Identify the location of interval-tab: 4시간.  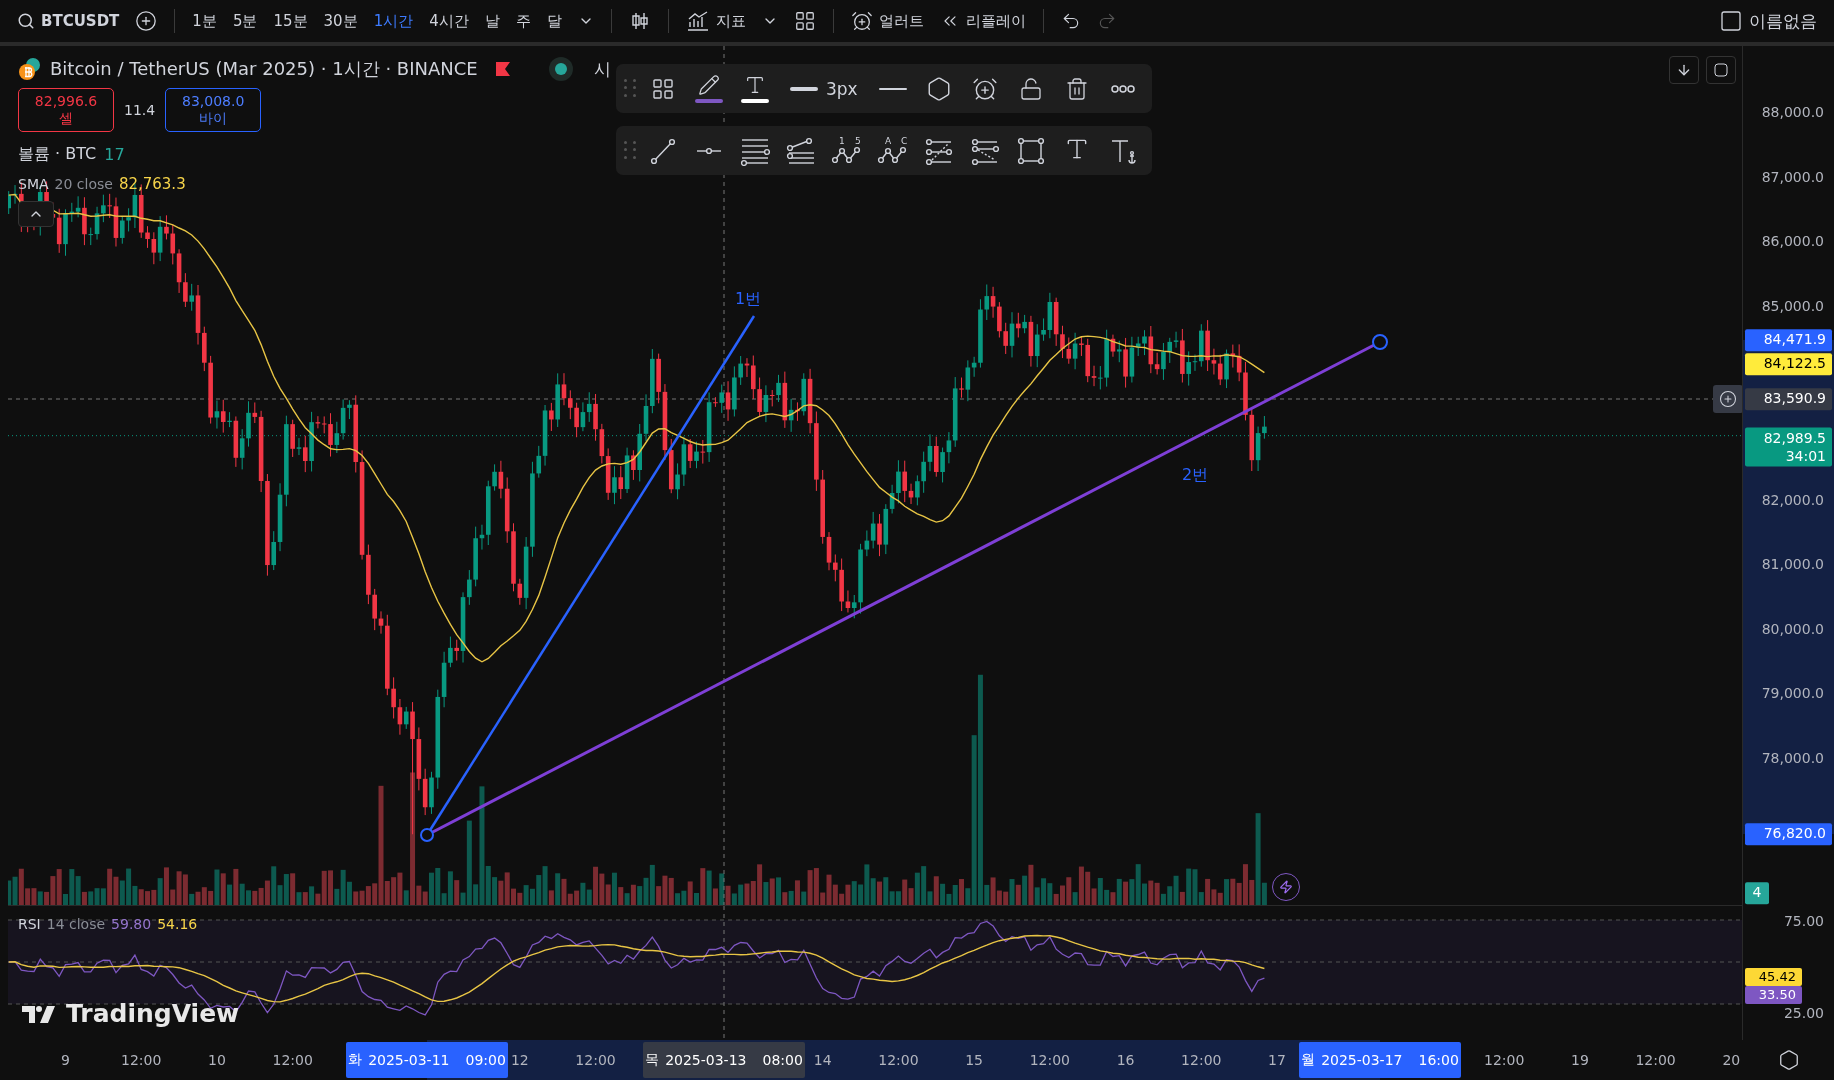
(449, 21).